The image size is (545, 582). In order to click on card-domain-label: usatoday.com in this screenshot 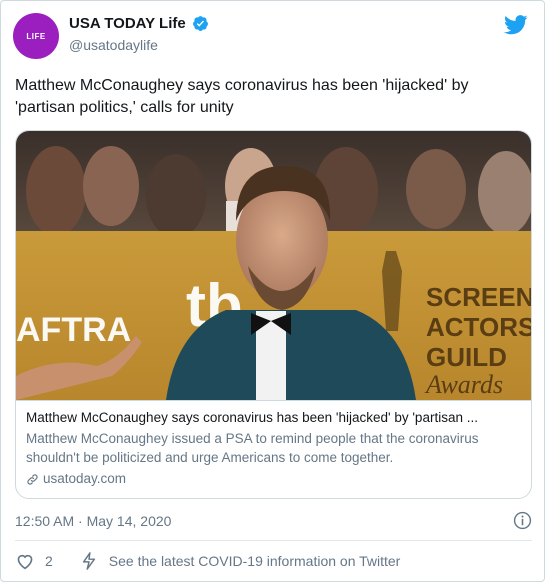, I will do `click(84, 479)`.